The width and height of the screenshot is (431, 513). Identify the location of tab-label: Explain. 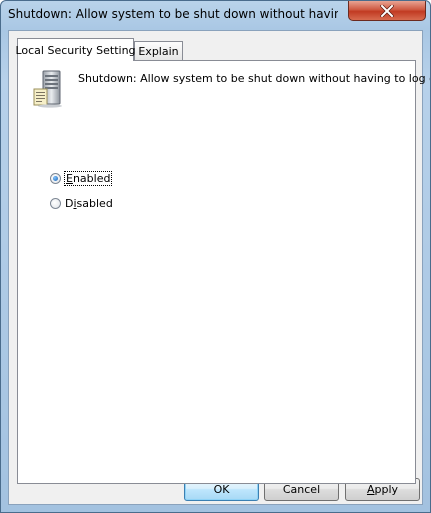
(158, 51).